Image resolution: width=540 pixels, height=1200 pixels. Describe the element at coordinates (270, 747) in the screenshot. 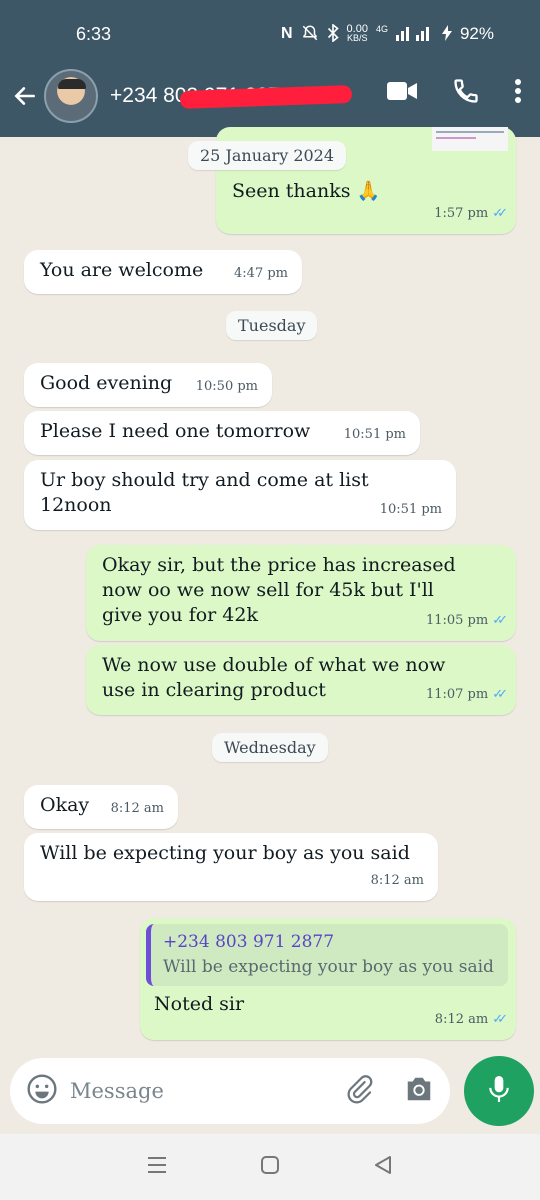

I see `date-separator: Wednesday` at that location.